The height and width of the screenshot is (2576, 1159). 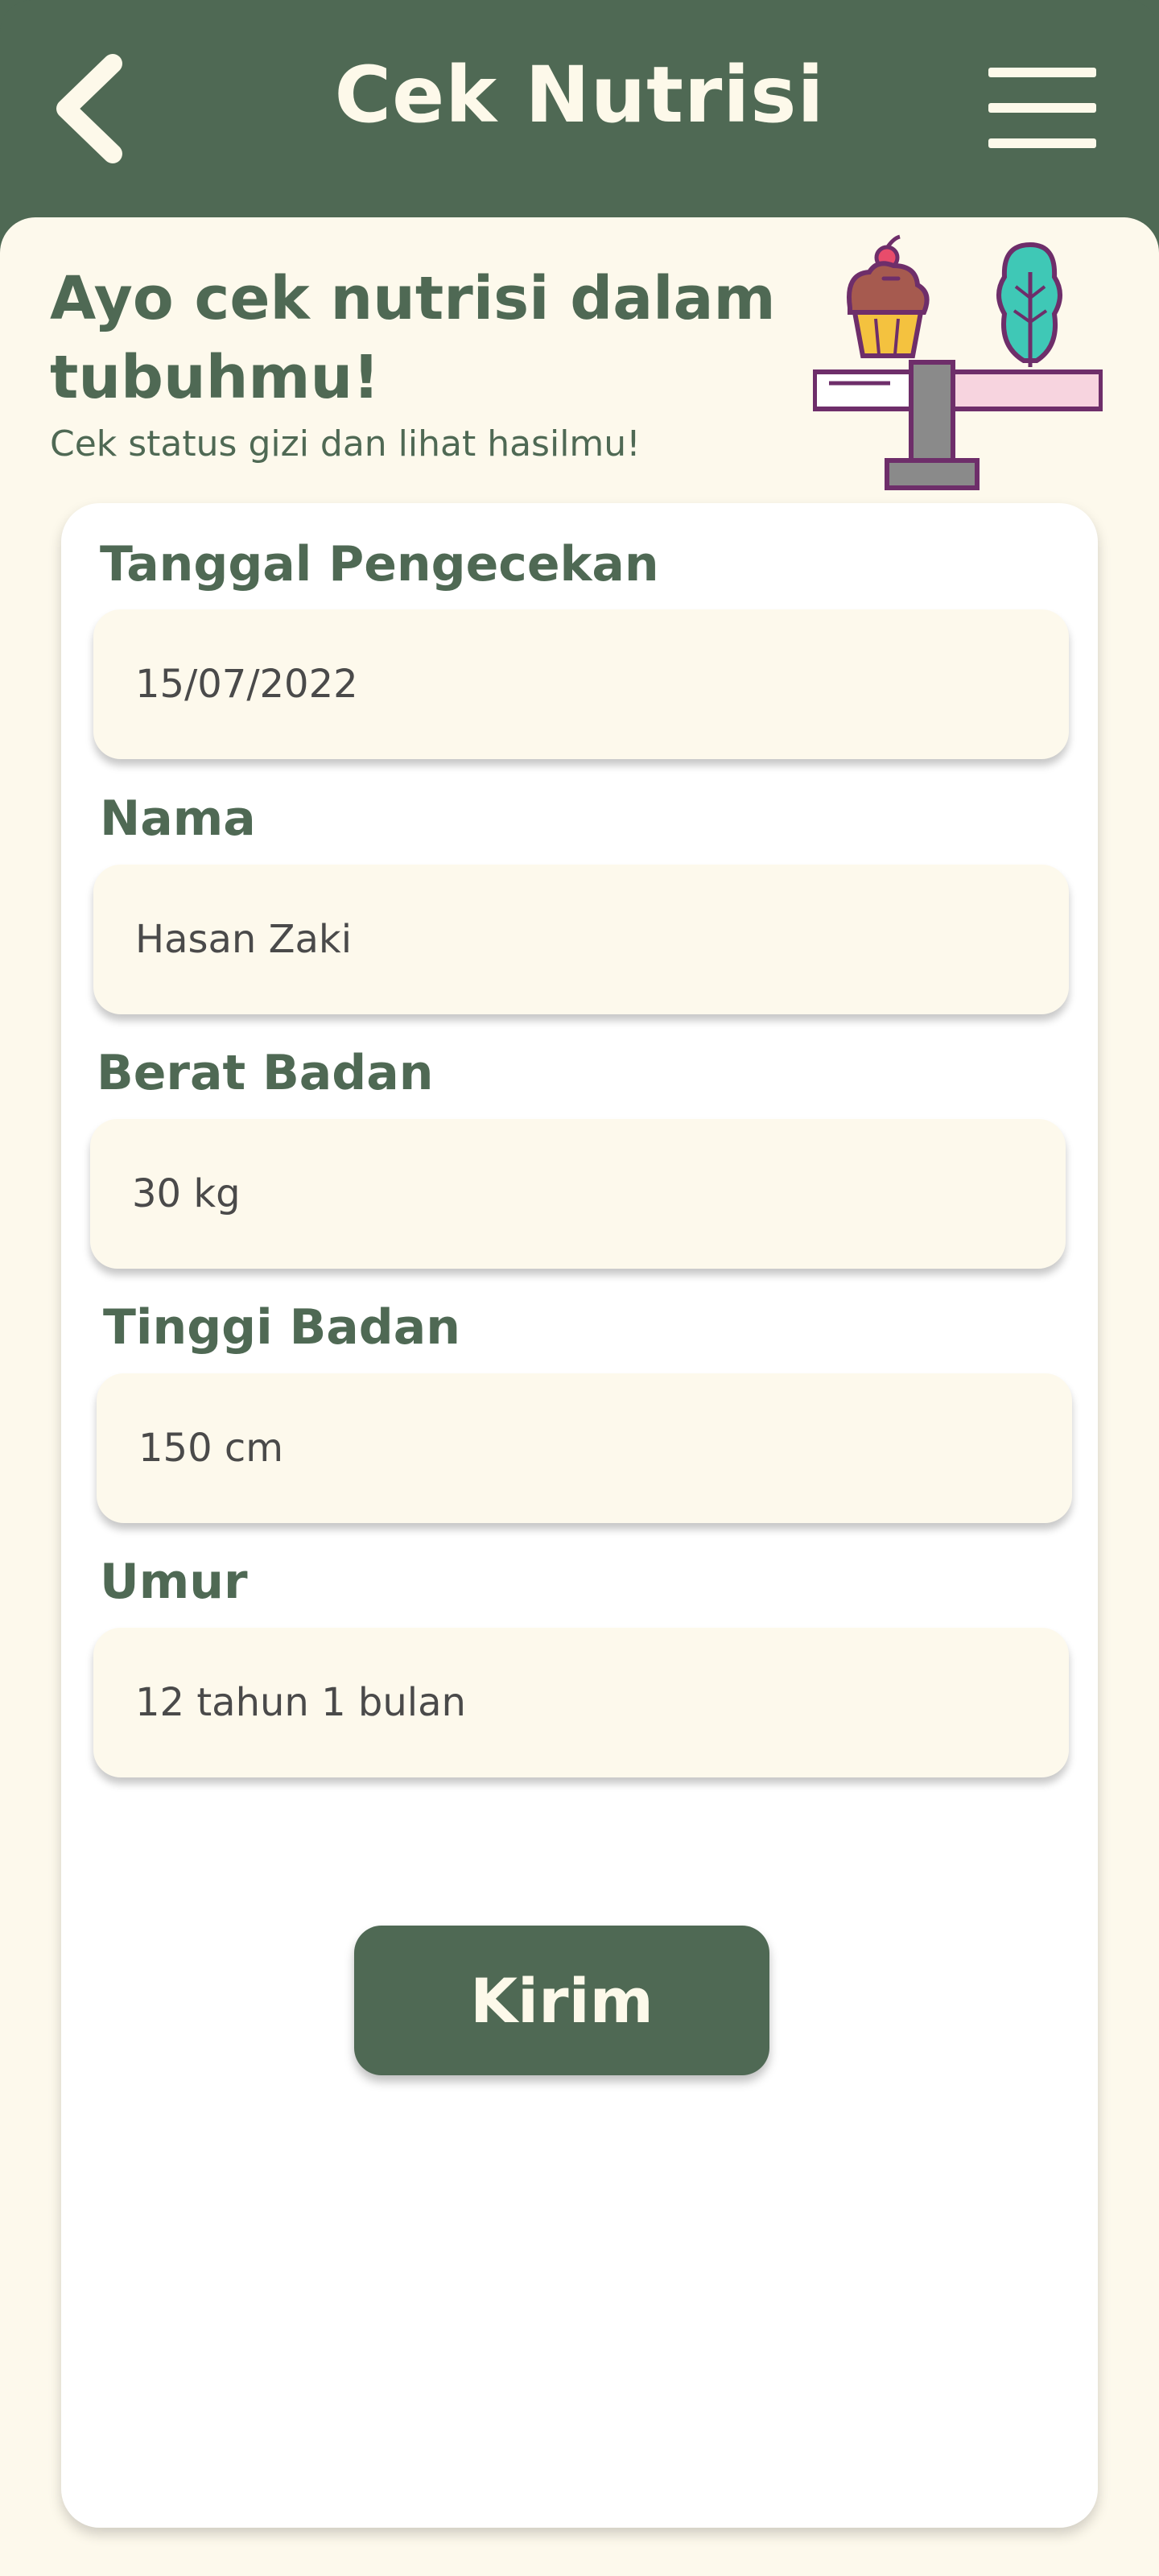 I want to click on height-label: Tinggi Badan, so click(x=281, y=1327).